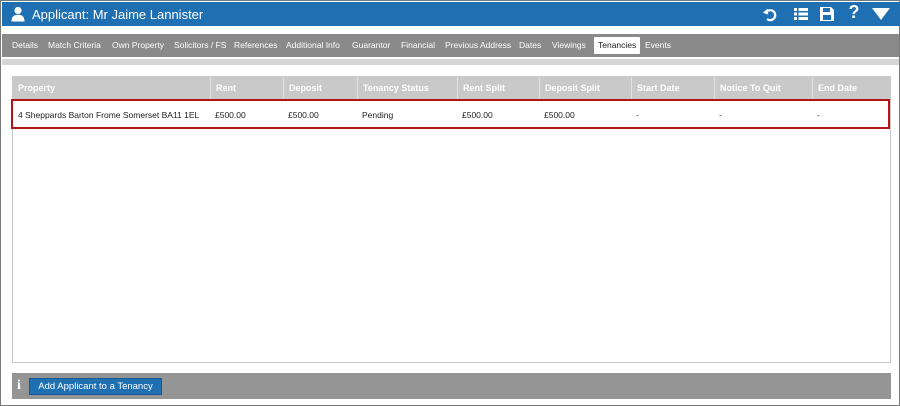  I want to click on title-bar: Applicant: Mr Jaime Lannister ?, so click(451, 14).